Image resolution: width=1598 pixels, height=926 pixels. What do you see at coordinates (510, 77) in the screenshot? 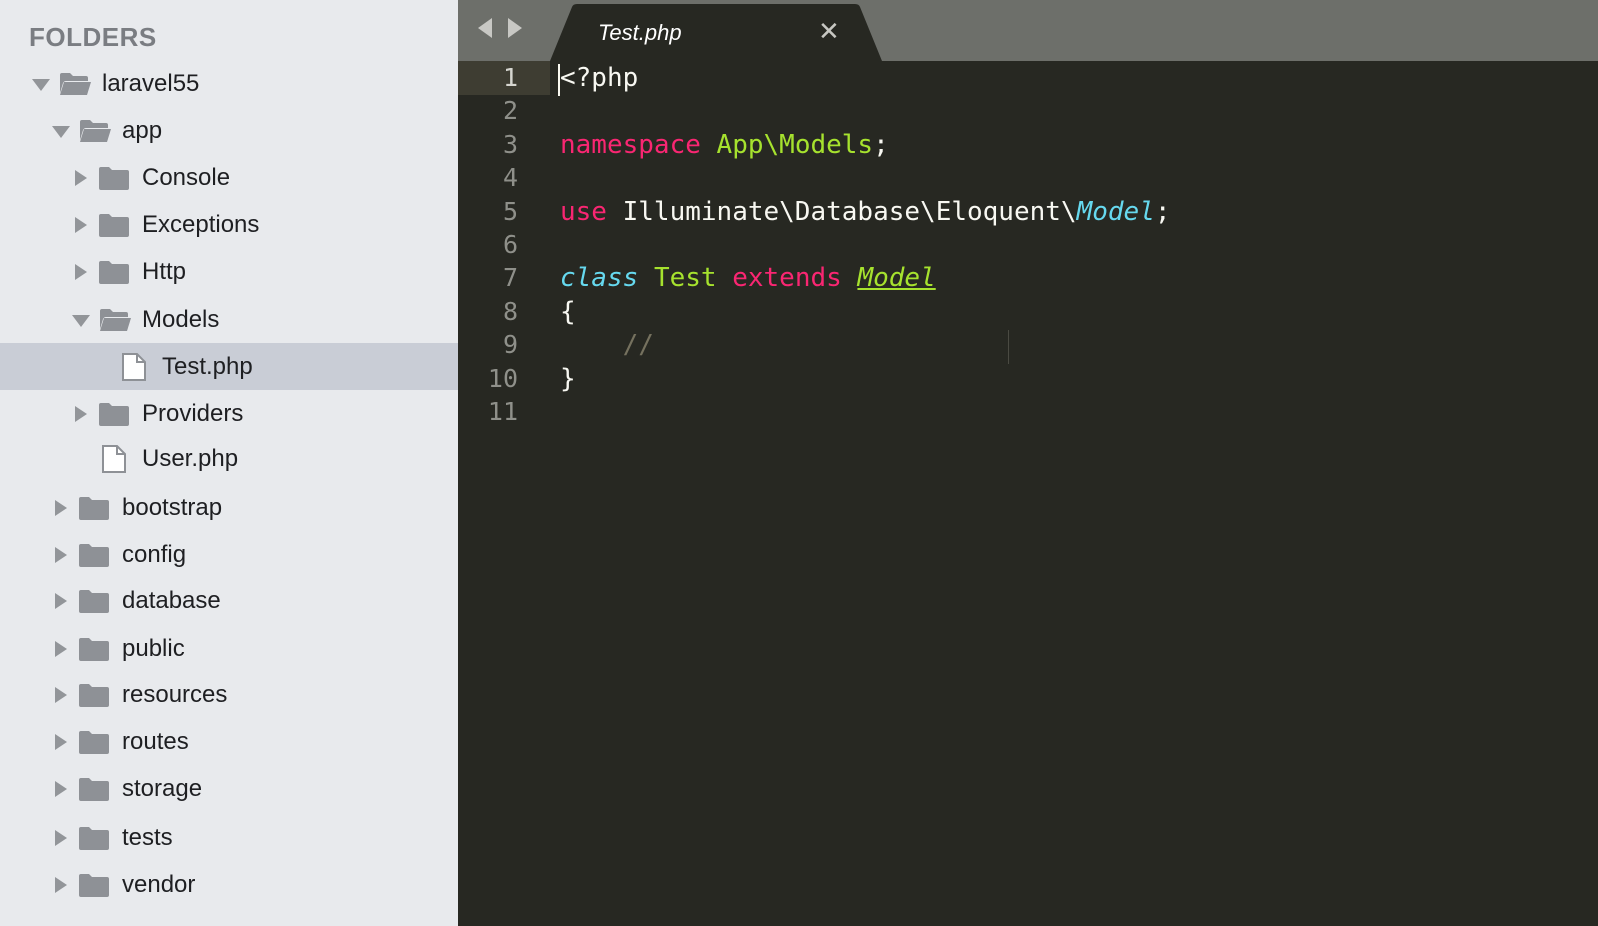
I see `line-number: 1` at bounding box center [510, 77].